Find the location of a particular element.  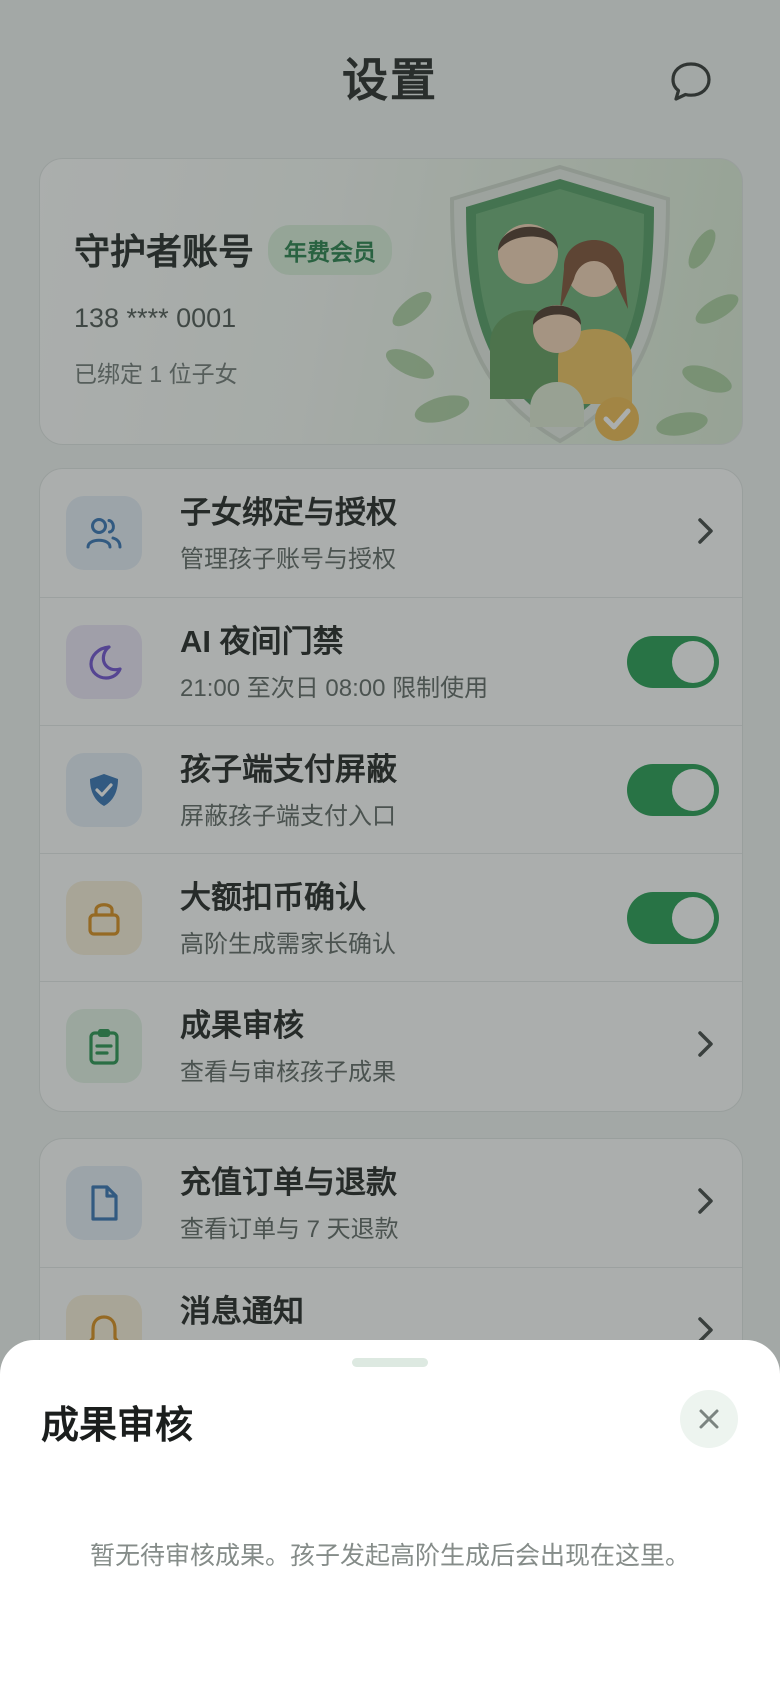

sheet-drag-handle is located at coordinates (390, 1362).